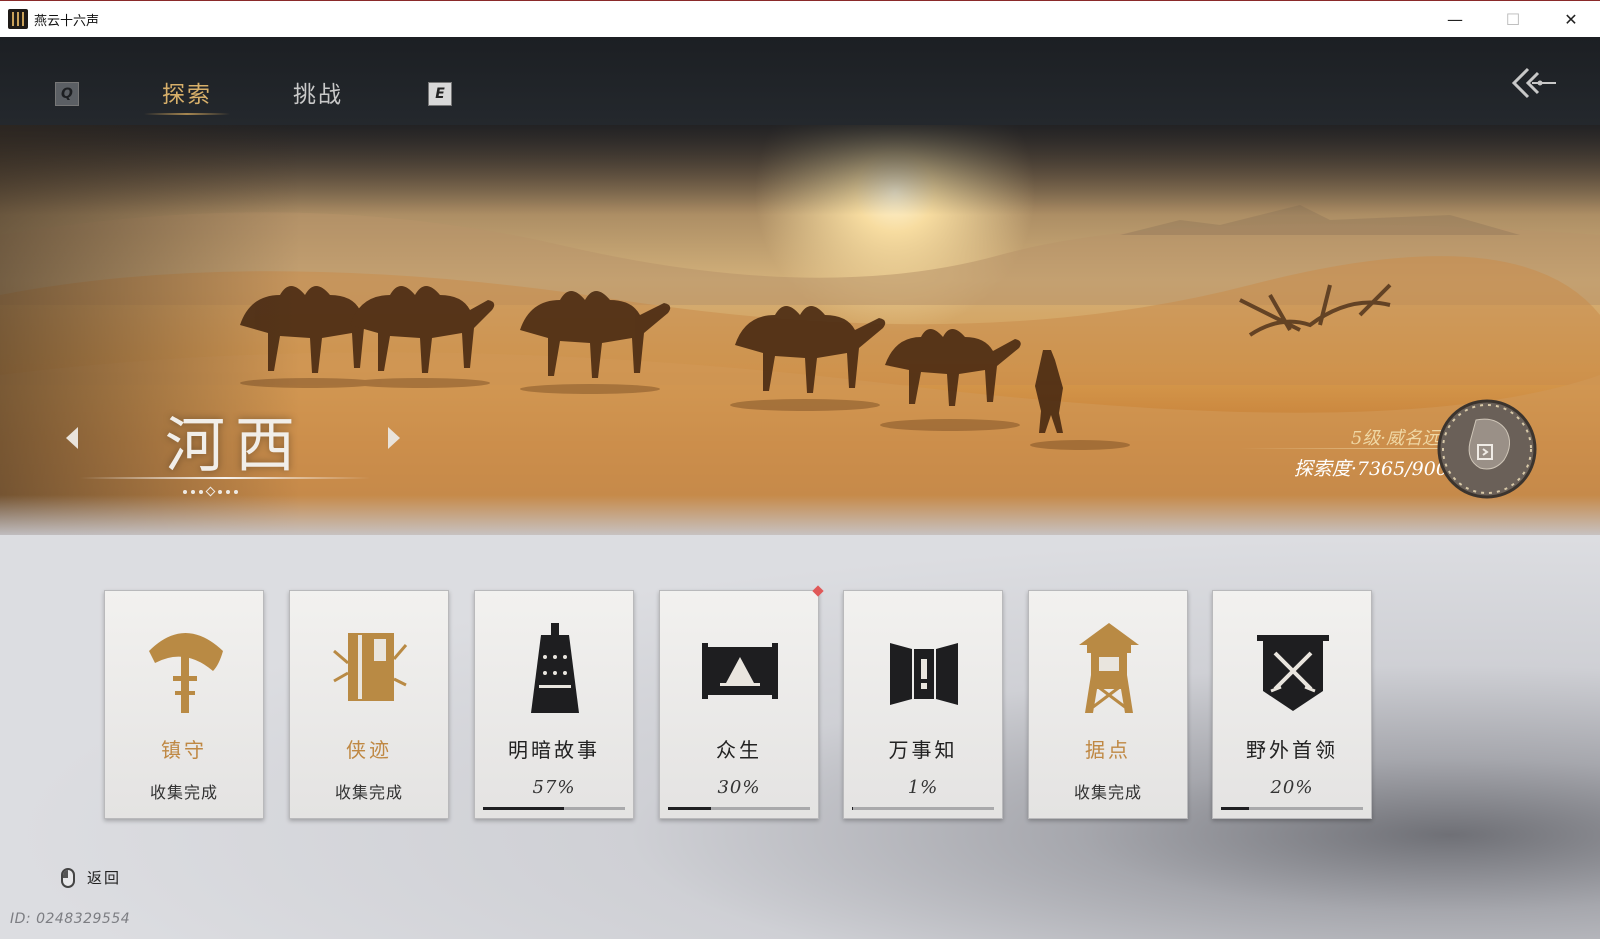  Describe the element at coordinates (739, 787) in the screenshot. I see `card-progress-text: 30%` at that location.